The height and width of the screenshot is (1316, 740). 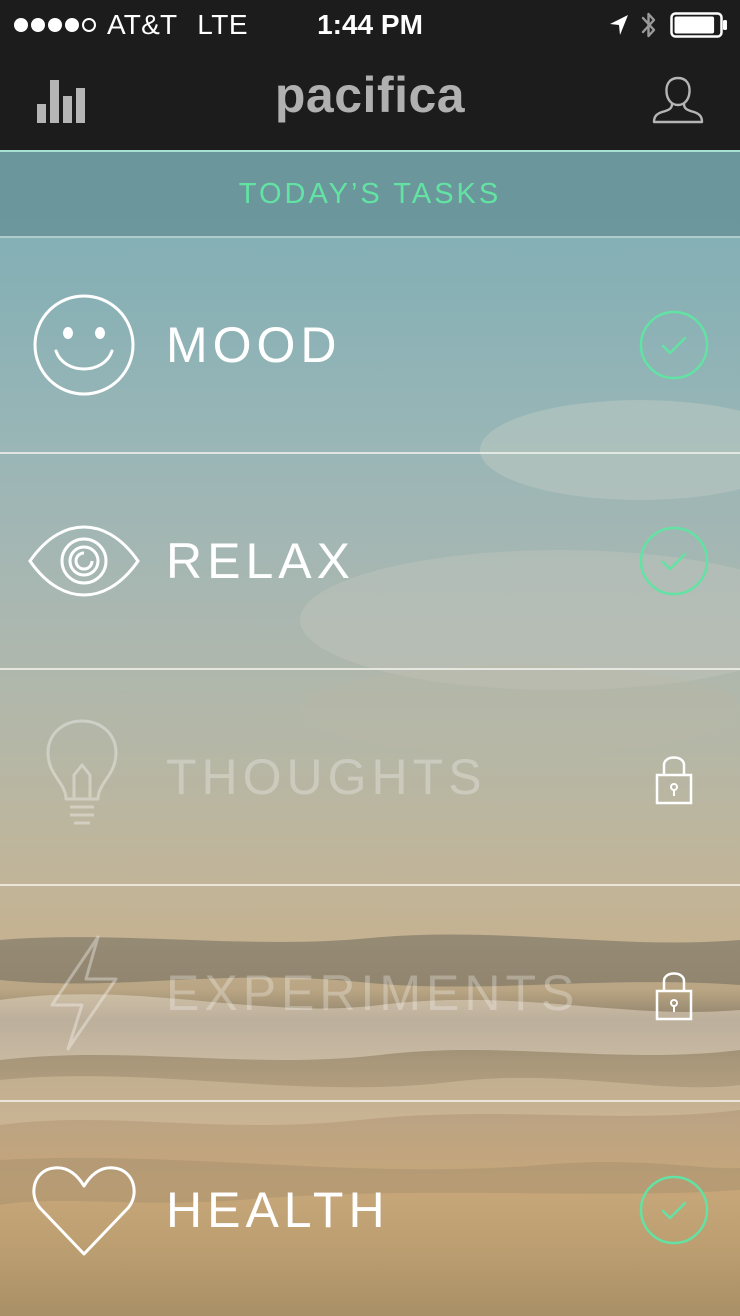 I want to click on task-label: EXPERIMENTS, so click(x=373, y=993).